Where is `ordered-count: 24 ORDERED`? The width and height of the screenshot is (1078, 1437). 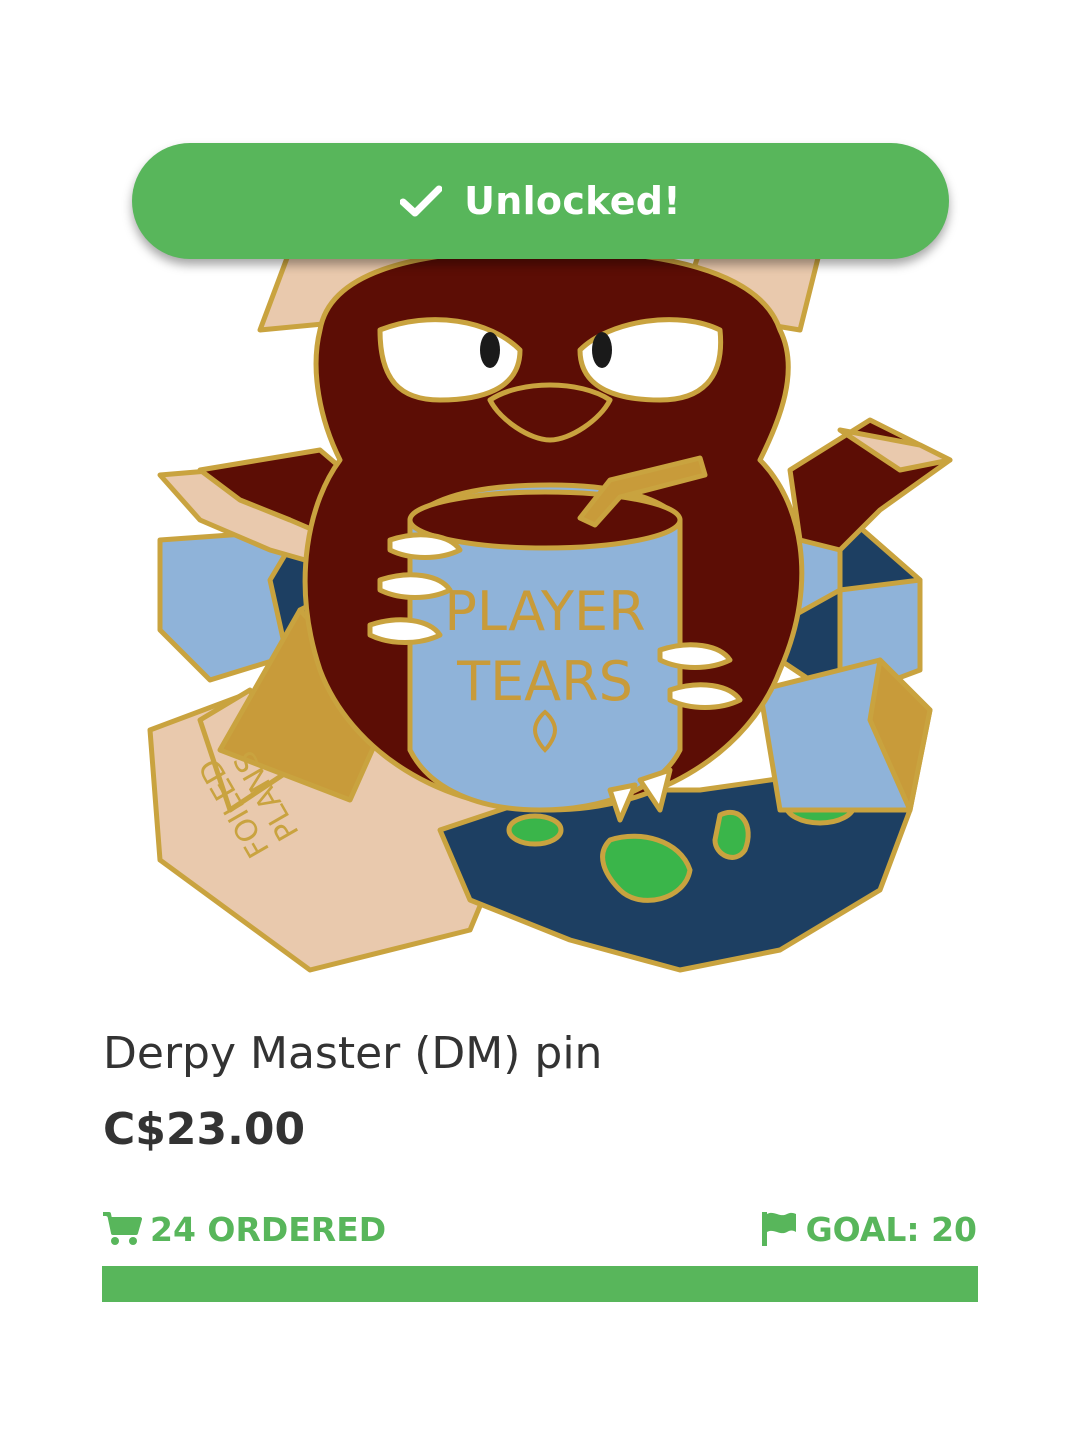 ordered-count: 24 ORDERED is located at coordinates (244, 1229).